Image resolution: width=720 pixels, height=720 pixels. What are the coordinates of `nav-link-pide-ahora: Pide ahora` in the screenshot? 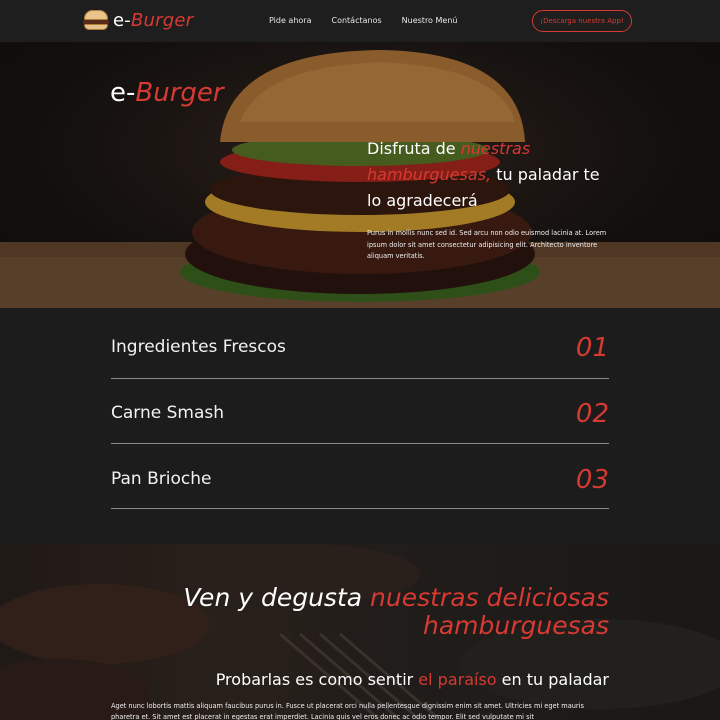 It's located at (290, 20).